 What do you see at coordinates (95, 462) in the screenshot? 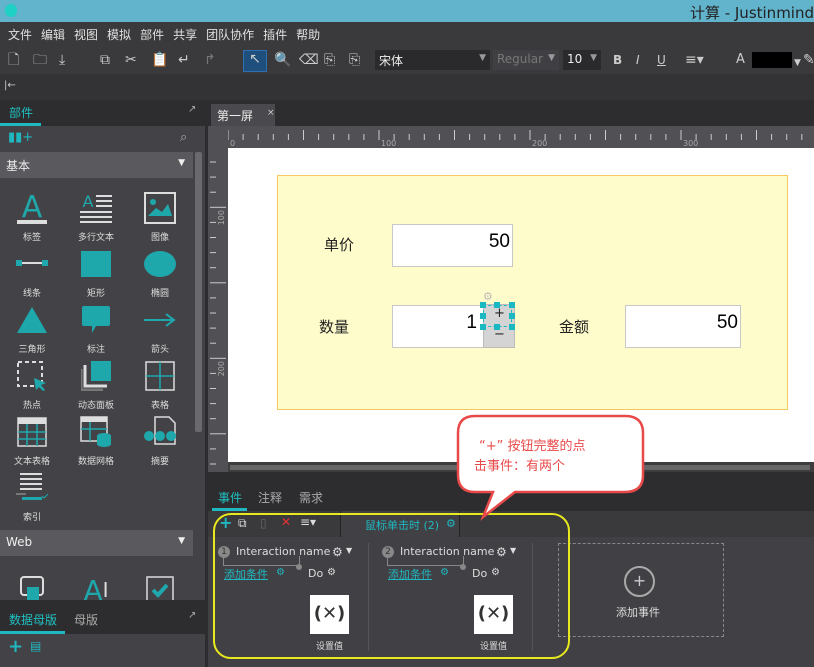
I see `widget-label: 数据网格` at bounding box center [95, 462].